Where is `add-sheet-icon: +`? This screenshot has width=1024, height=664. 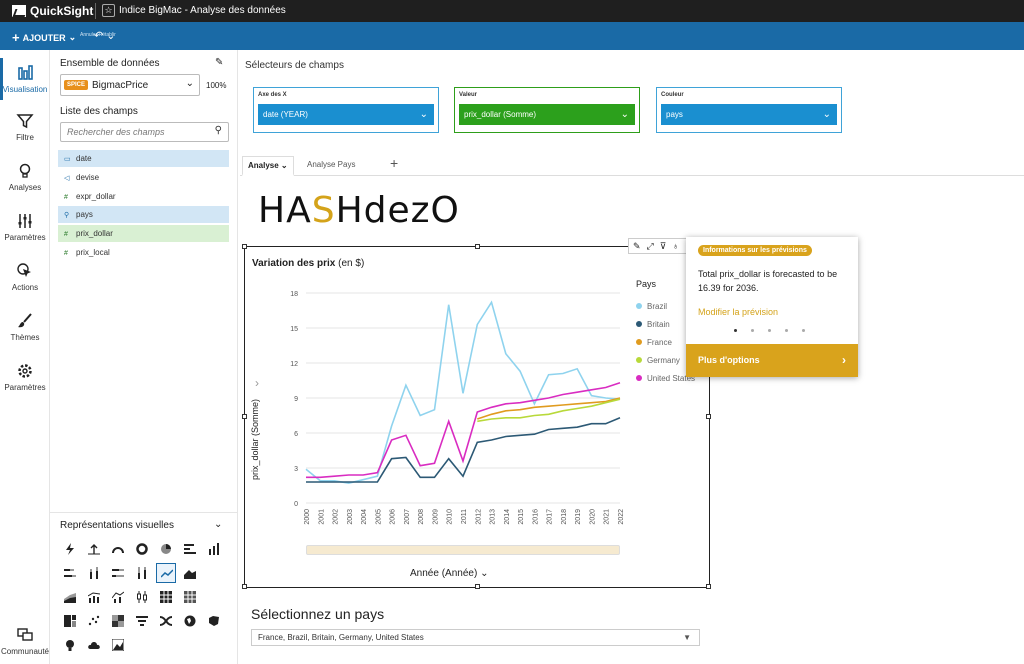 add-sheet-icon: + is located at coordinates (394, 163).